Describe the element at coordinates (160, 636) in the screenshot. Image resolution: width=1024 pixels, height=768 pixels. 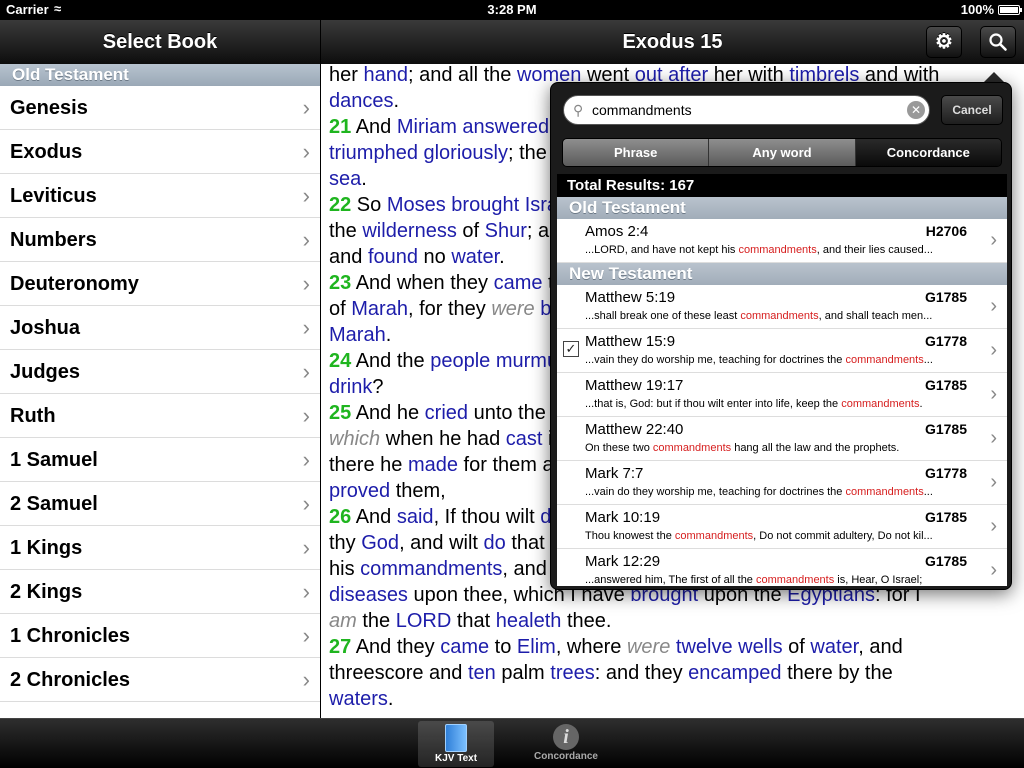
I see `book-row: 1 Chronicles ›` at that location.